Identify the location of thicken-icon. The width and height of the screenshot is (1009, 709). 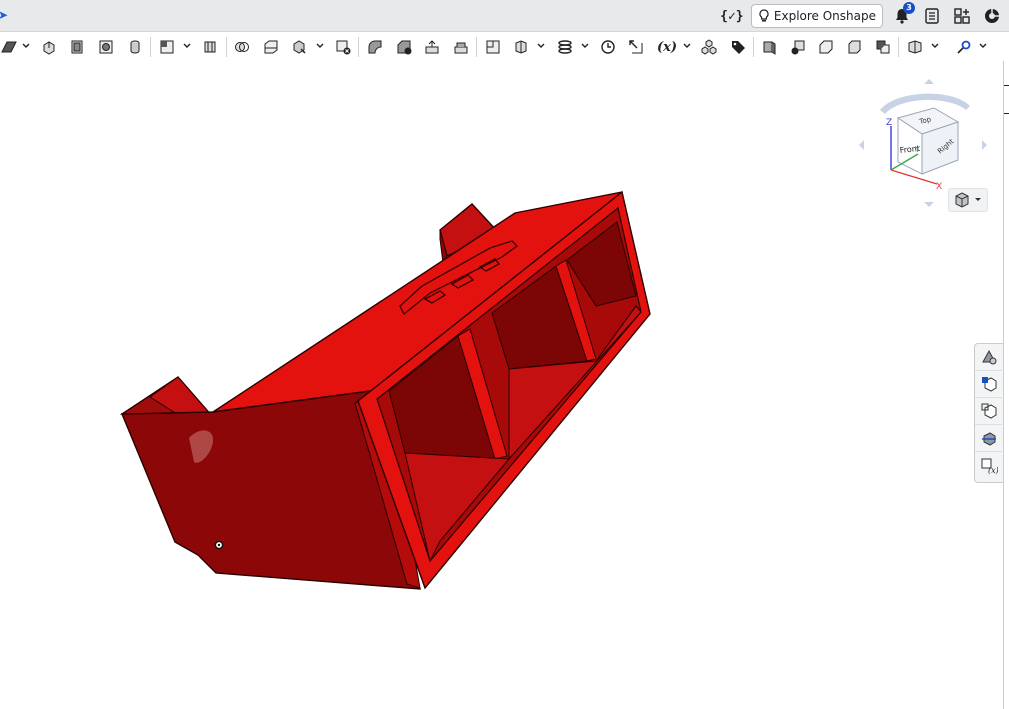
(167, 47).